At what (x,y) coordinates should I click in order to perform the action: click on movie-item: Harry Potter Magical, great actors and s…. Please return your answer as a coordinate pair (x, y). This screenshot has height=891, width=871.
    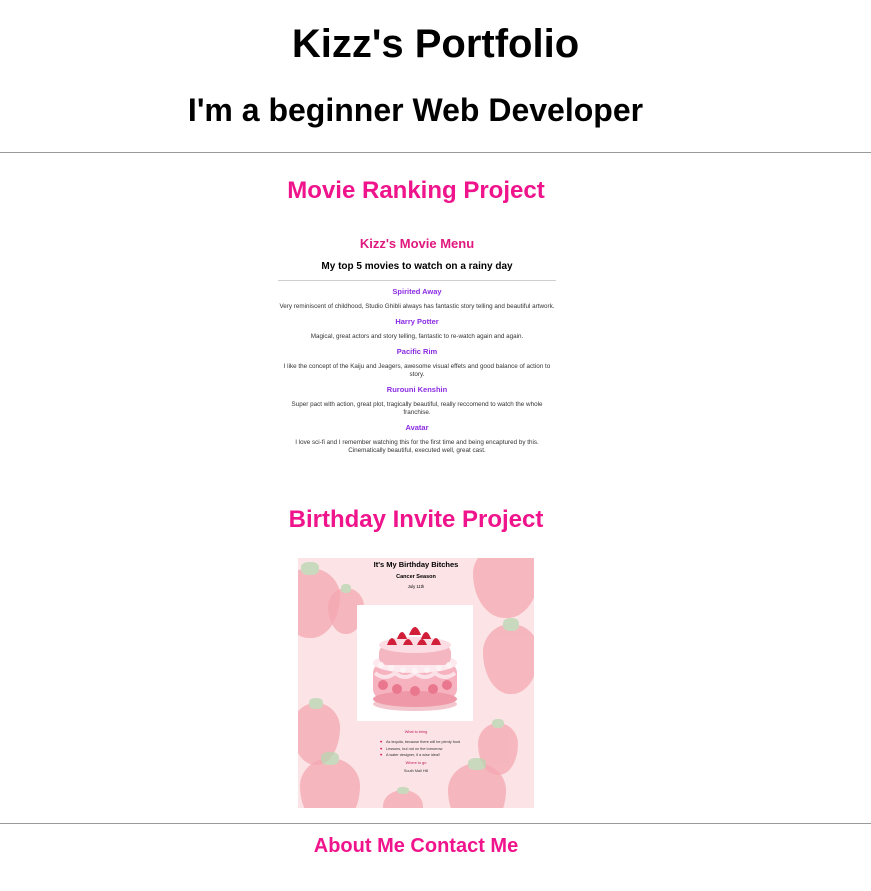
    Looking at the image, I should click on (417, 329).